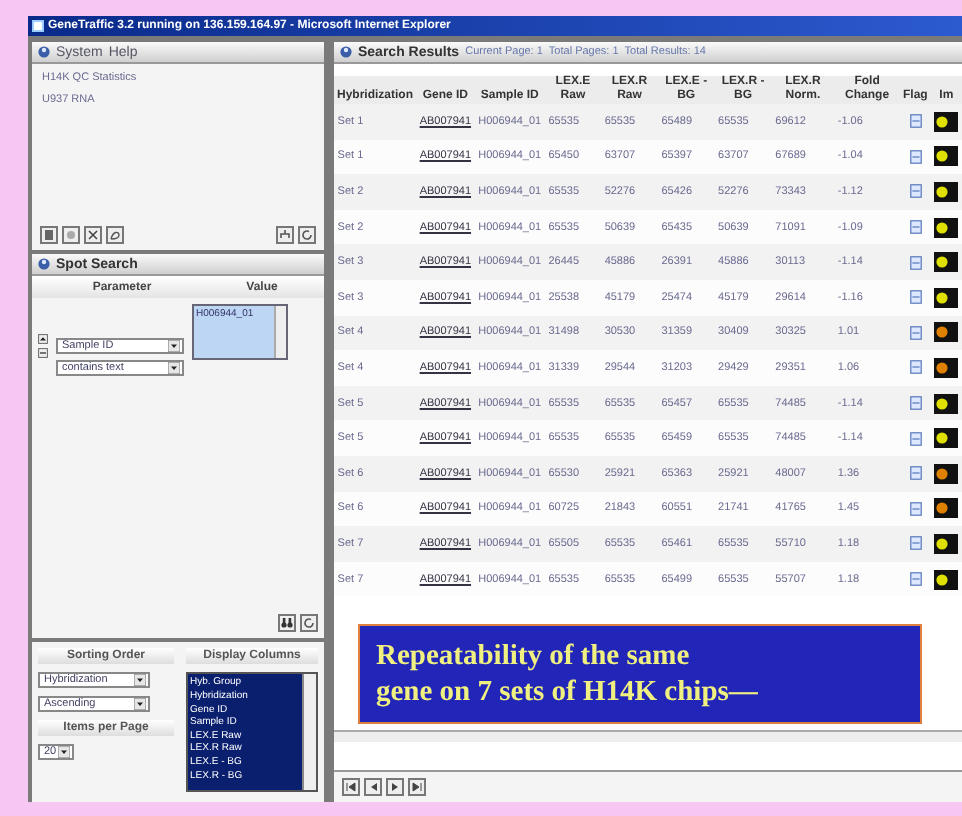 Image resolution: width=962 pixels, height=816 pixels. Describe the element at coordinates (395, 787) in the screenshot. I see `next-page-icon` at that location.